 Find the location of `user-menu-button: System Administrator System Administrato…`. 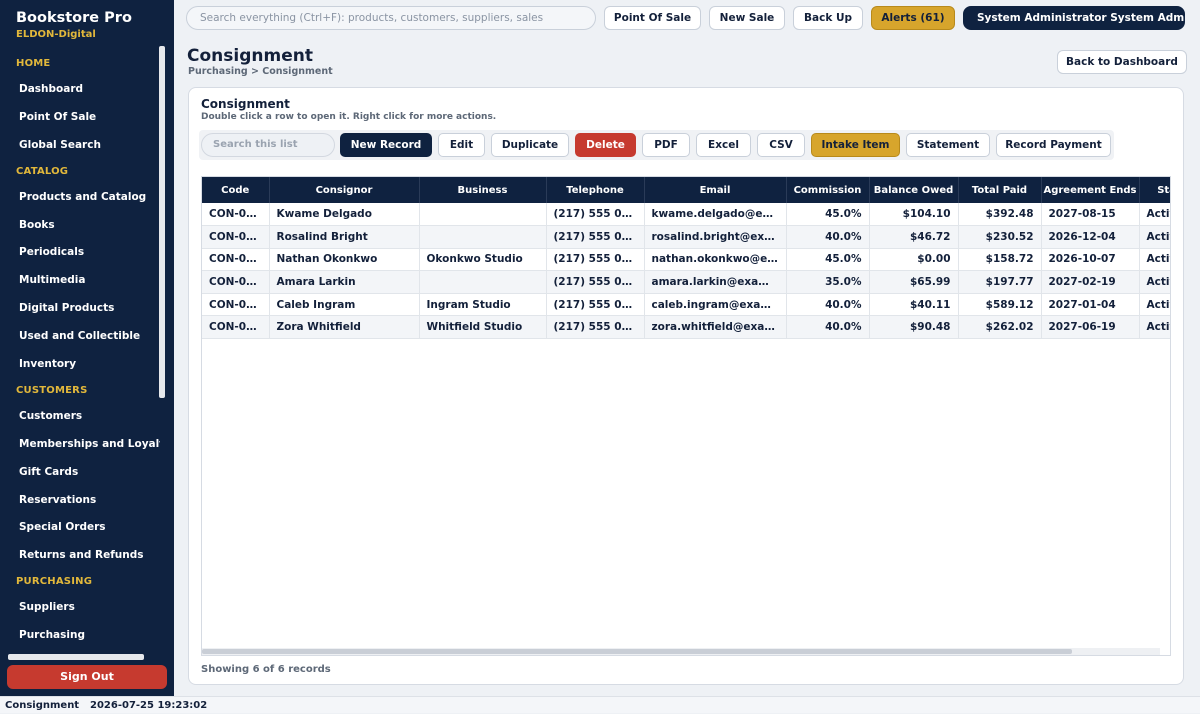

user-menu-button: System Administrator System Administrato… is located at coordinates (1074, 18).